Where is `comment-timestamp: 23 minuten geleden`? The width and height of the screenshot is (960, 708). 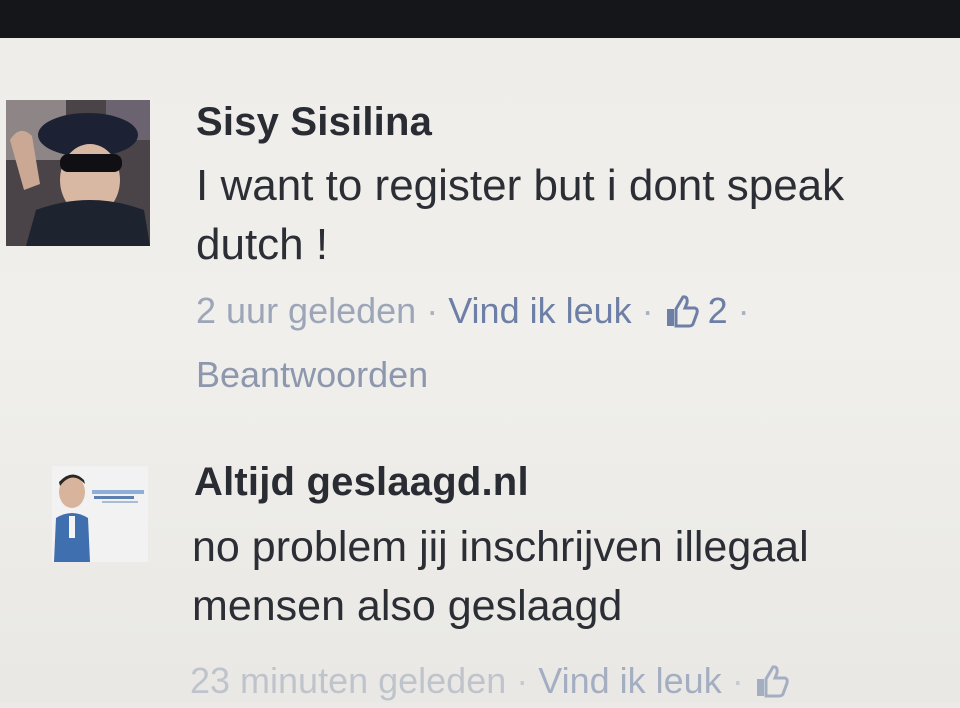 comment-timestamp: 23 minuten geleden is located at coordinates (348, 680).